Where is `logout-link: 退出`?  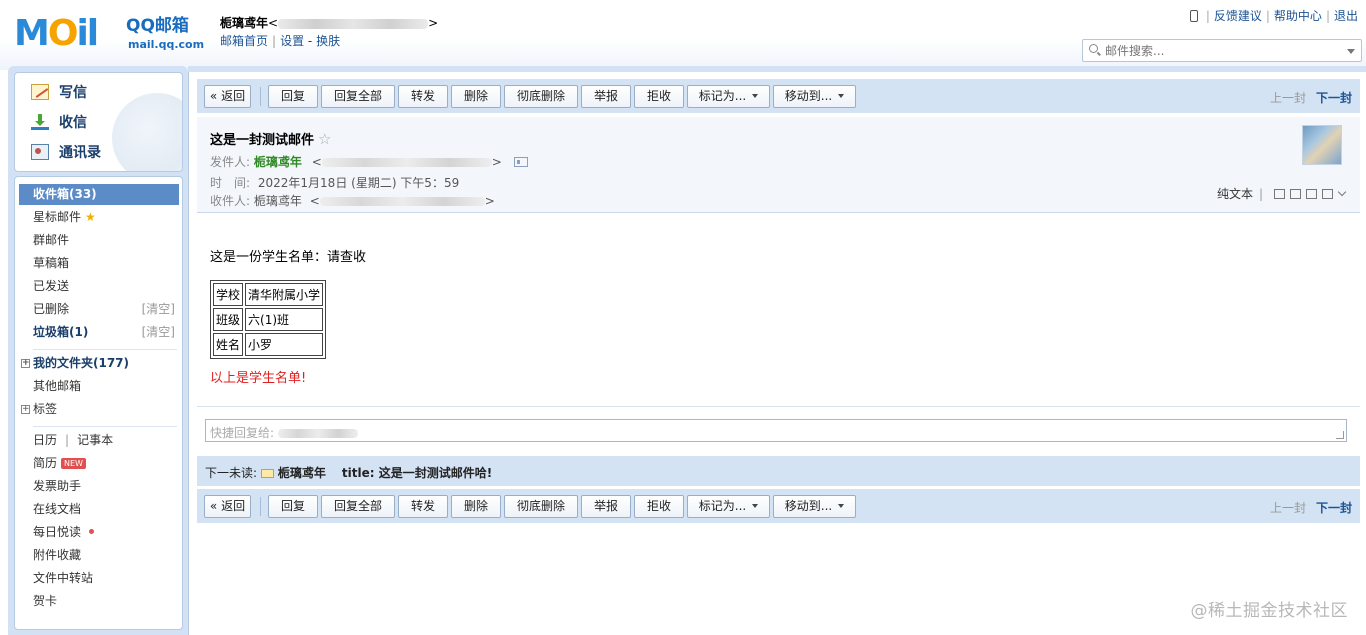 logout-link: 退出 is located at coordinates (1346, 16).